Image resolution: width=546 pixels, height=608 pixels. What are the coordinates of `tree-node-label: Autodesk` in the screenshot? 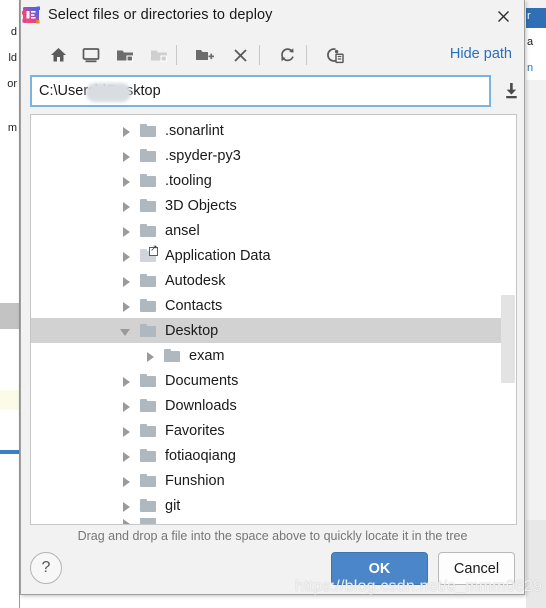 It's located at (195, 280).